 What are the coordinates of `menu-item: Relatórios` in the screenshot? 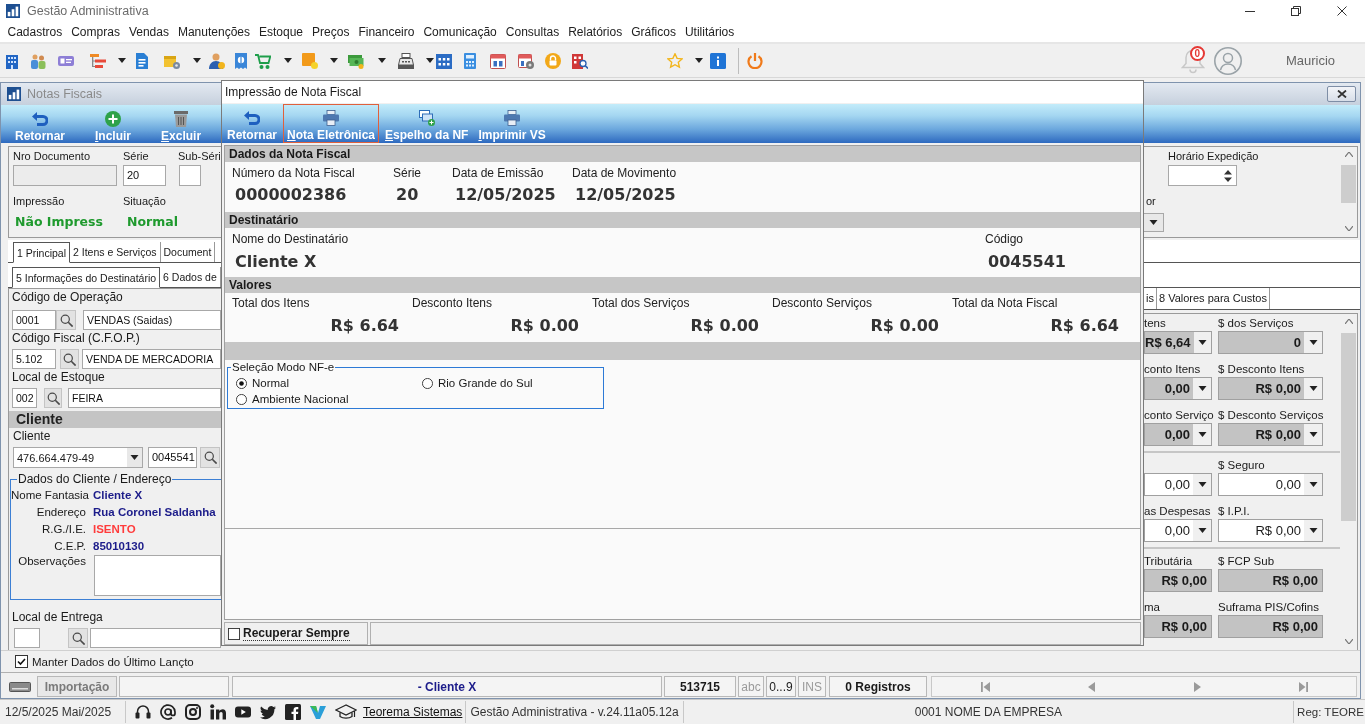 It's located at (595, 32).